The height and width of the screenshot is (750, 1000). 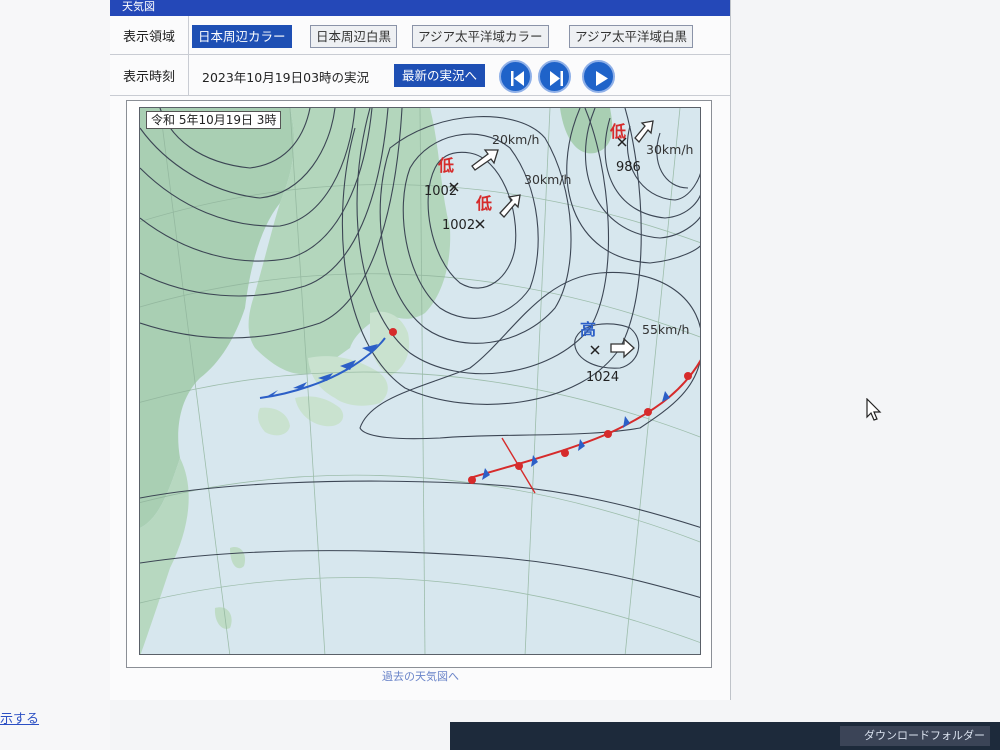 I want to click on low-speed-2: 30km/h, so click(x=548, y=179).